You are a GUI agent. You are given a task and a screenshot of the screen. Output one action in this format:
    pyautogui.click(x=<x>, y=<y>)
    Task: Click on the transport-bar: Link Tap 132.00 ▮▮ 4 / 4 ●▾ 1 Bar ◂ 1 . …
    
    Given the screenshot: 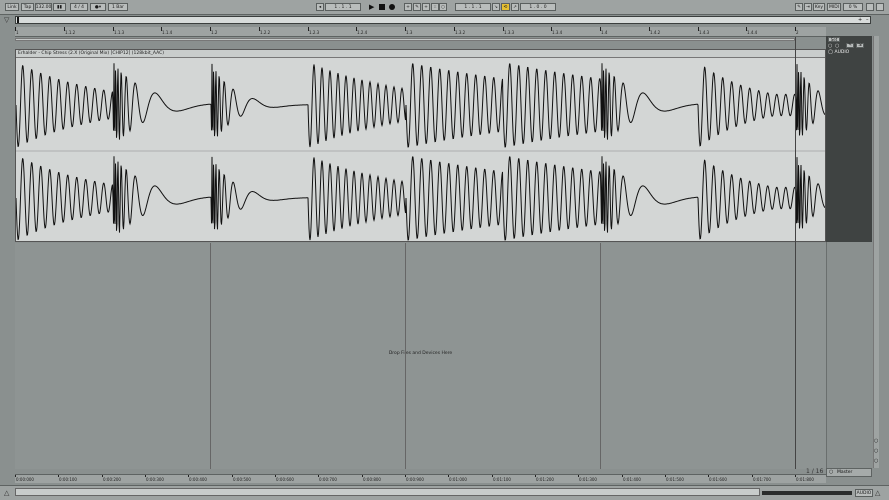 What is the action you would take?
    pyautogui.click(x=444, y=7)
    